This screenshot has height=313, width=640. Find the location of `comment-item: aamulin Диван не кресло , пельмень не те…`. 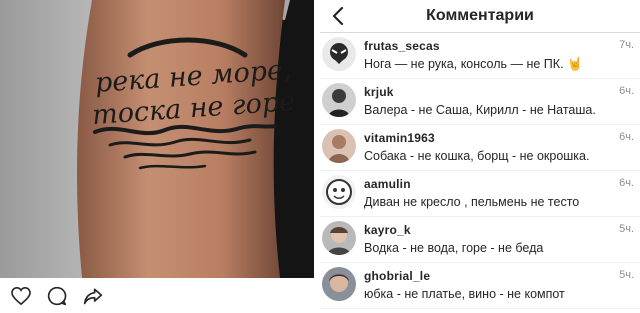

comment-item: aamulin Диван не кресло , пельмень не те… is located at coordinates (480, 194).